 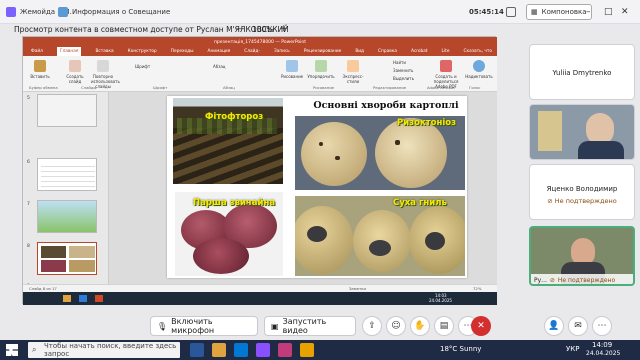 What do you see at coordinates (260, 42) in the screenshot?
I see `powerpoint-titlebar: презентація_1745478000 — PowerPoint` at bounding box center [260, 42].